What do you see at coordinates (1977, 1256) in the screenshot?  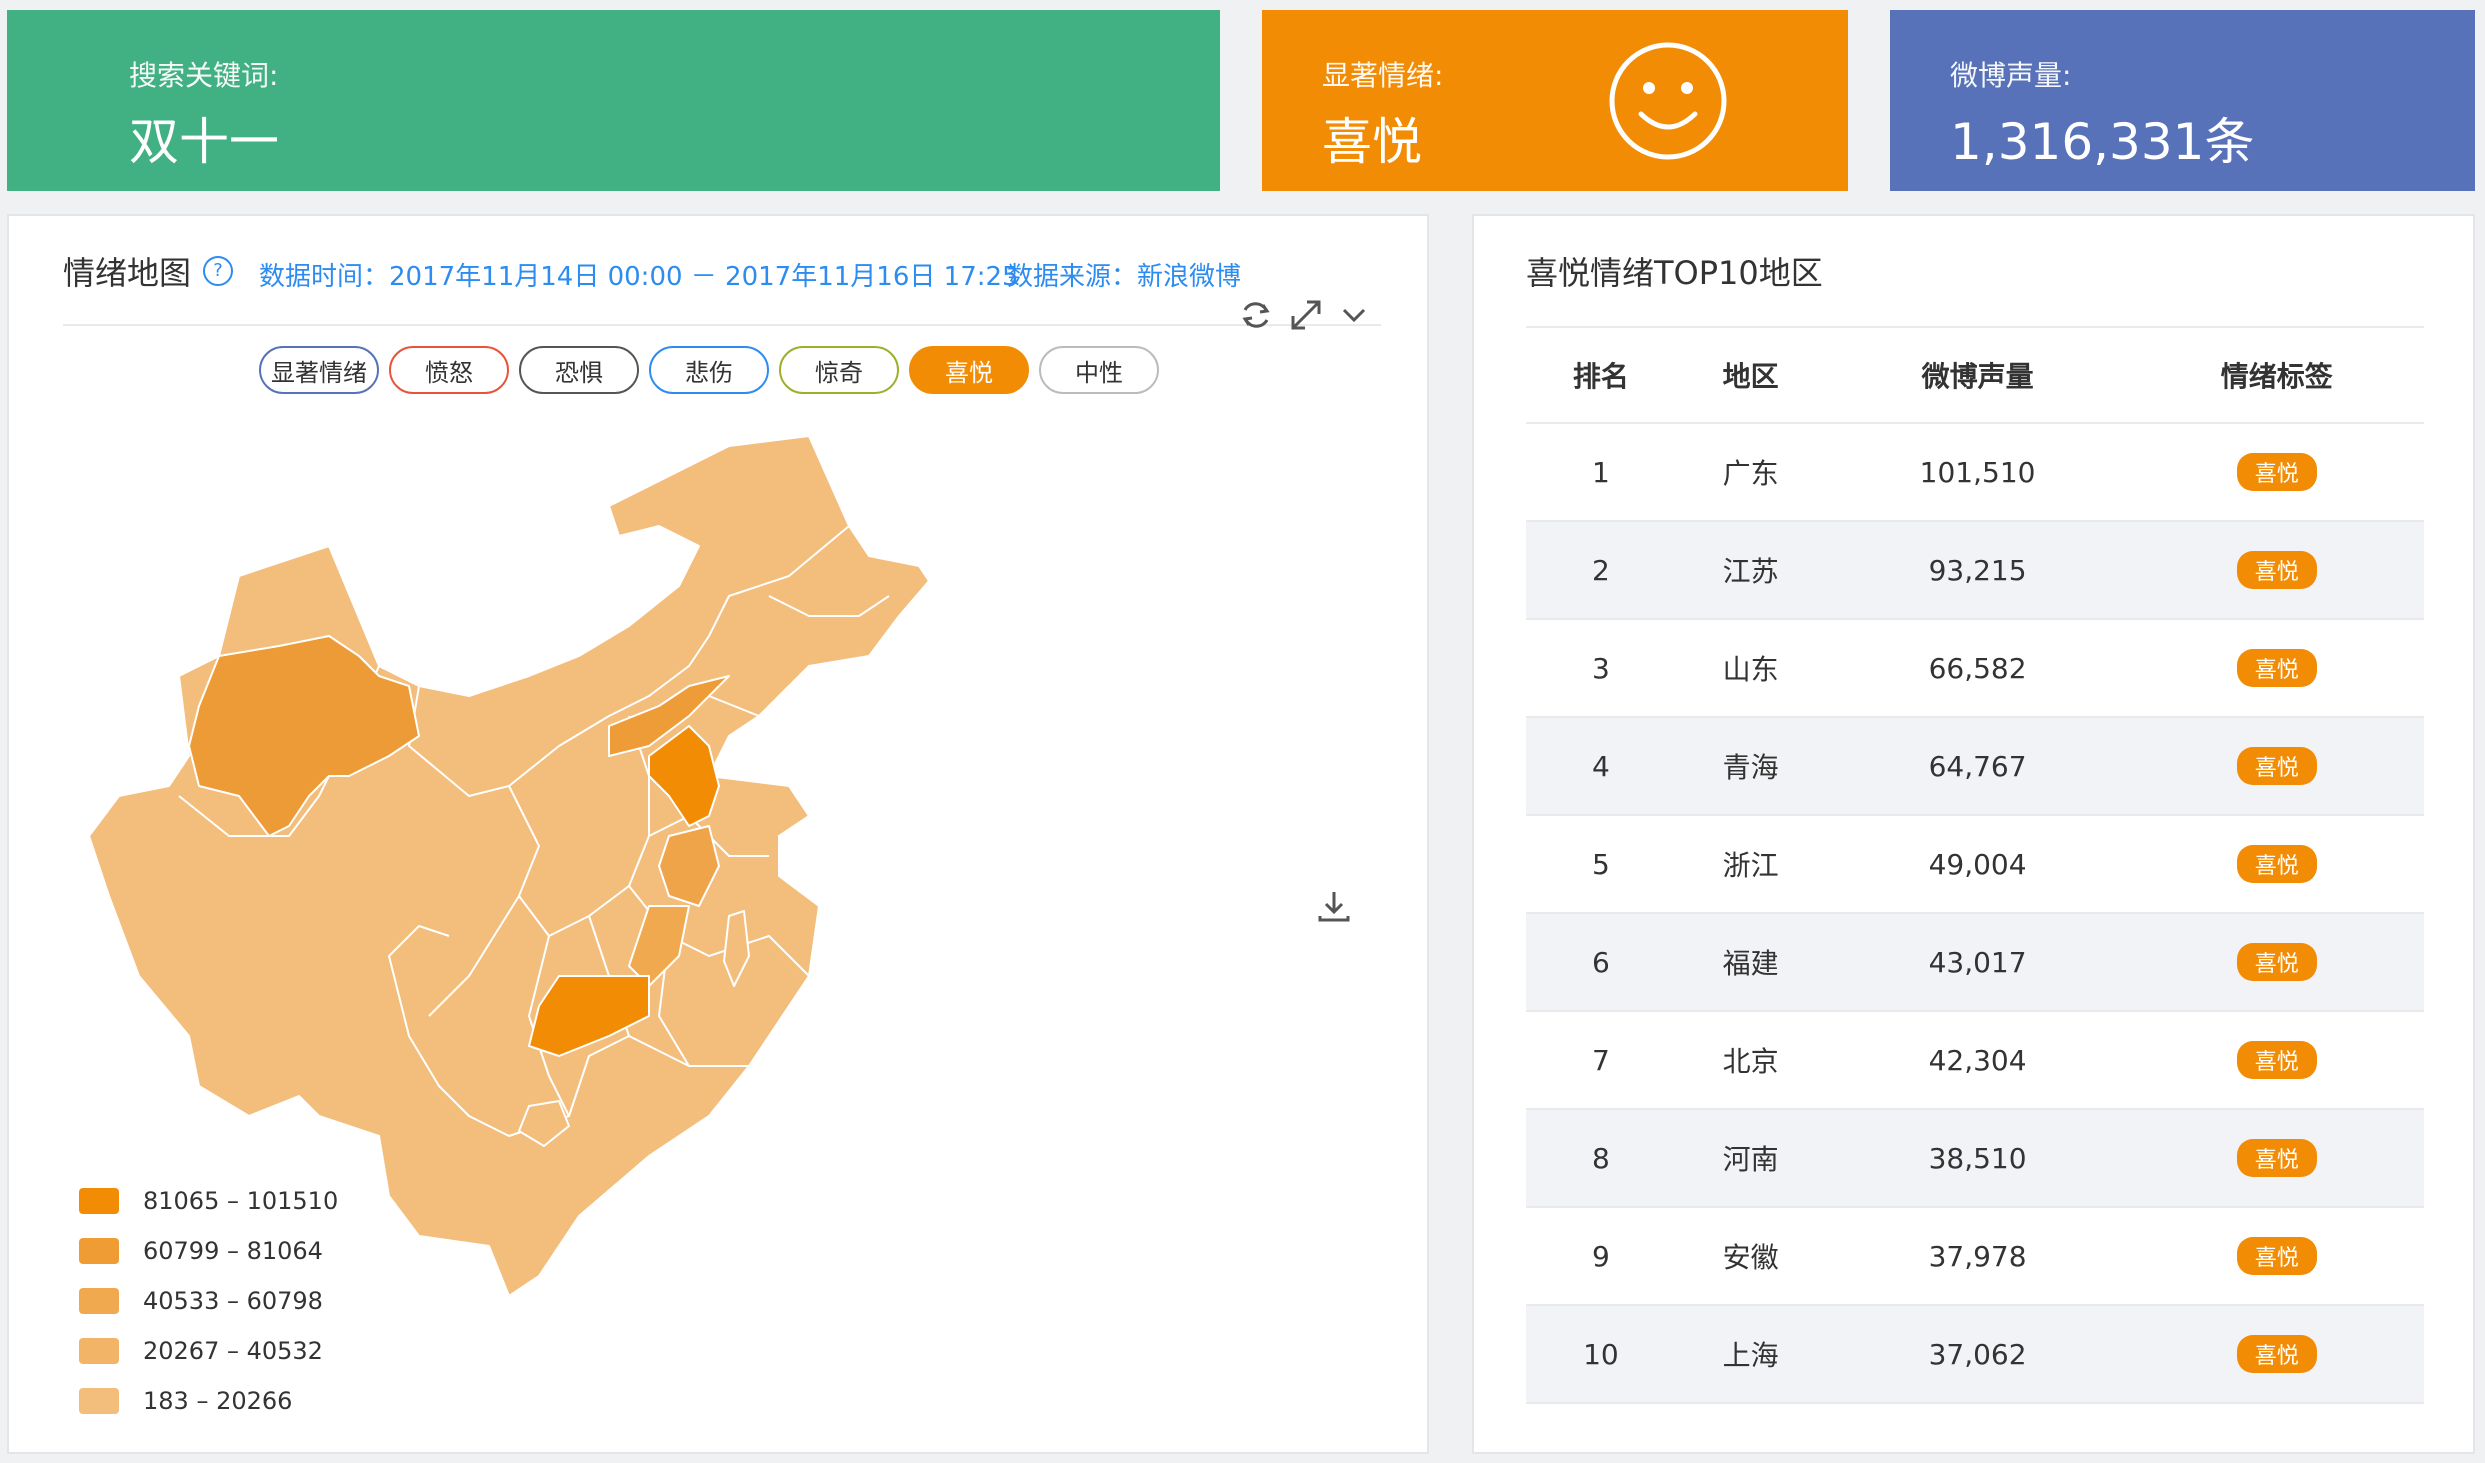 I see `volume-cell: 37,978` at bounding box center [1977, 1256].